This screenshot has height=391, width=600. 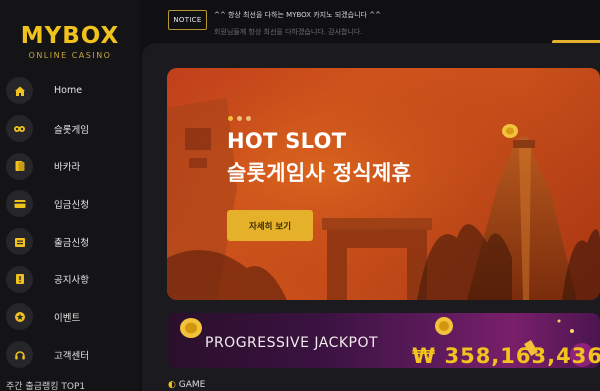 I want to click on sidebar-item-label: 이벤트, so click(x=67, y=318).